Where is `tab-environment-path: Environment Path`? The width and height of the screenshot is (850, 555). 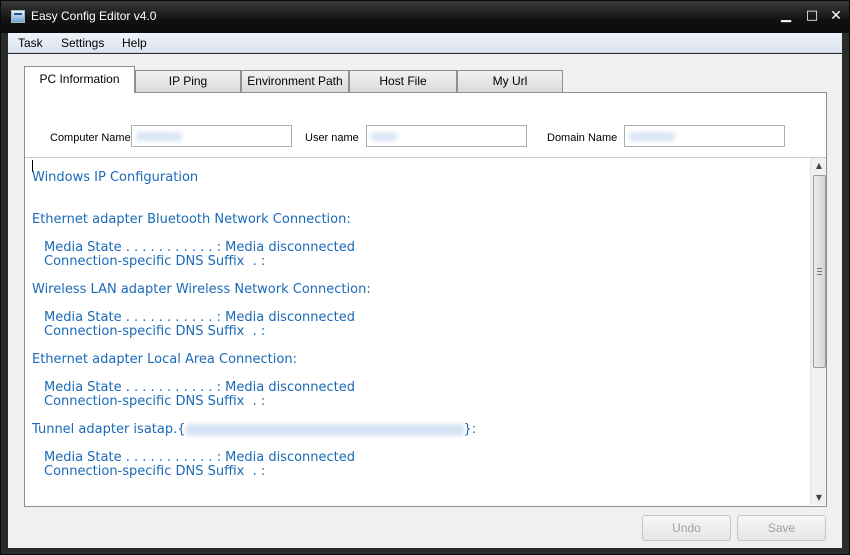 tab-environment-path: Environment Path is located at coordinates (295, 81).